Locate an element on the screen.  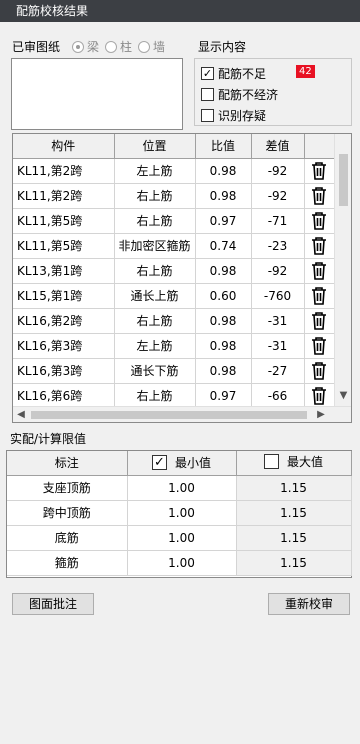
checkbox-uneconomical: 配筋不经济 is located at coordinates (239, 94).